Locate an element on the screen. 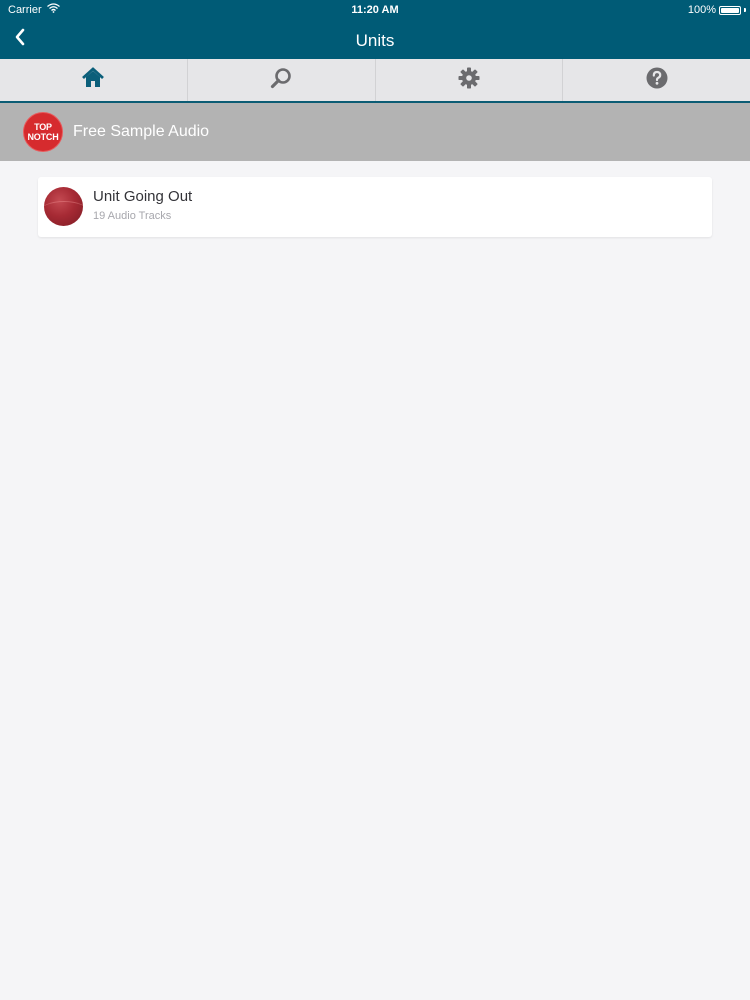  section-header: TOP NOTCH Free Sample Audio is located at coordinates (375, 132).